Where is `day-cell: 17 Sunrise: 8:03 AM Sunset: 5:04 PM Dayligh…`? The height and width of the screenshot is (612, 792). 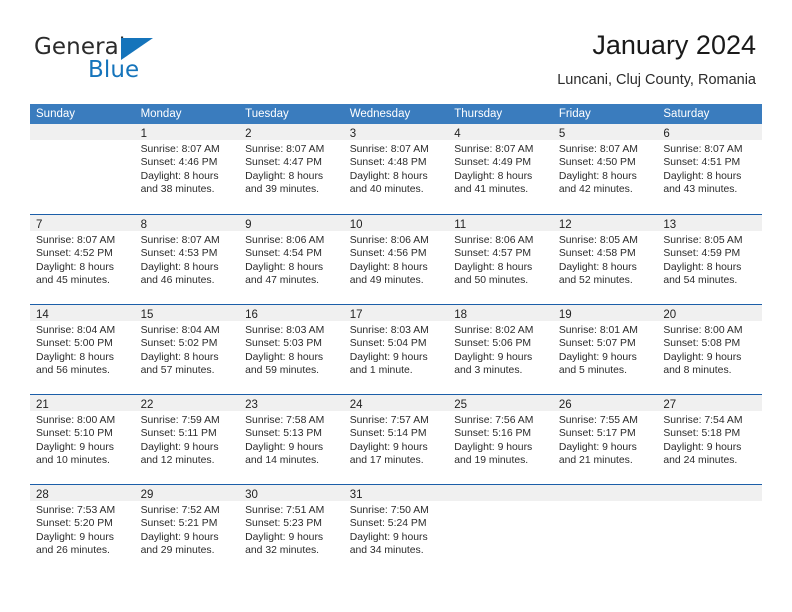 day-cell: 17 Sunrise: 8:03 AM Sunset: 5:04 PM Dayligh… is located at coordinates (396, 349).